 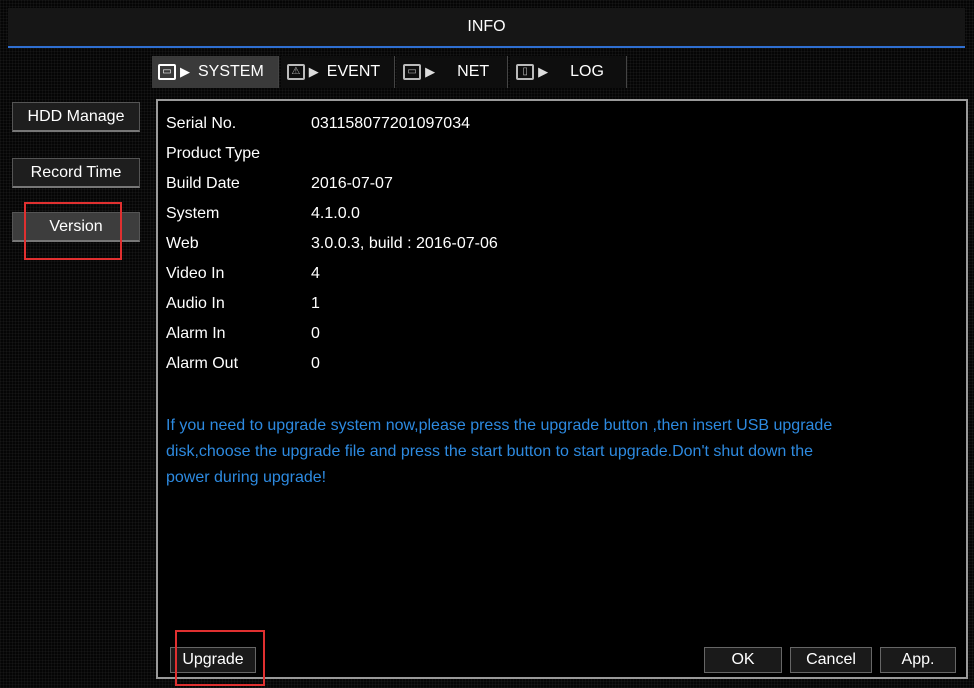 I want to click on warning-icon: ⚠, so click(x=295, y=72).